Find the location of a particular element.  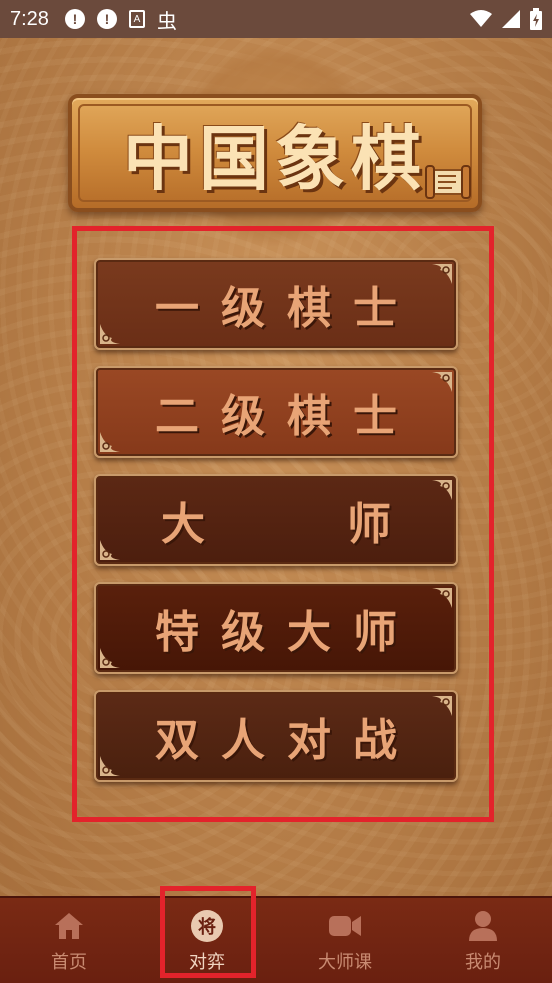

bottom-nav: 首页 将 对弈 大师课 我的 is located at coordinates (276, 939).